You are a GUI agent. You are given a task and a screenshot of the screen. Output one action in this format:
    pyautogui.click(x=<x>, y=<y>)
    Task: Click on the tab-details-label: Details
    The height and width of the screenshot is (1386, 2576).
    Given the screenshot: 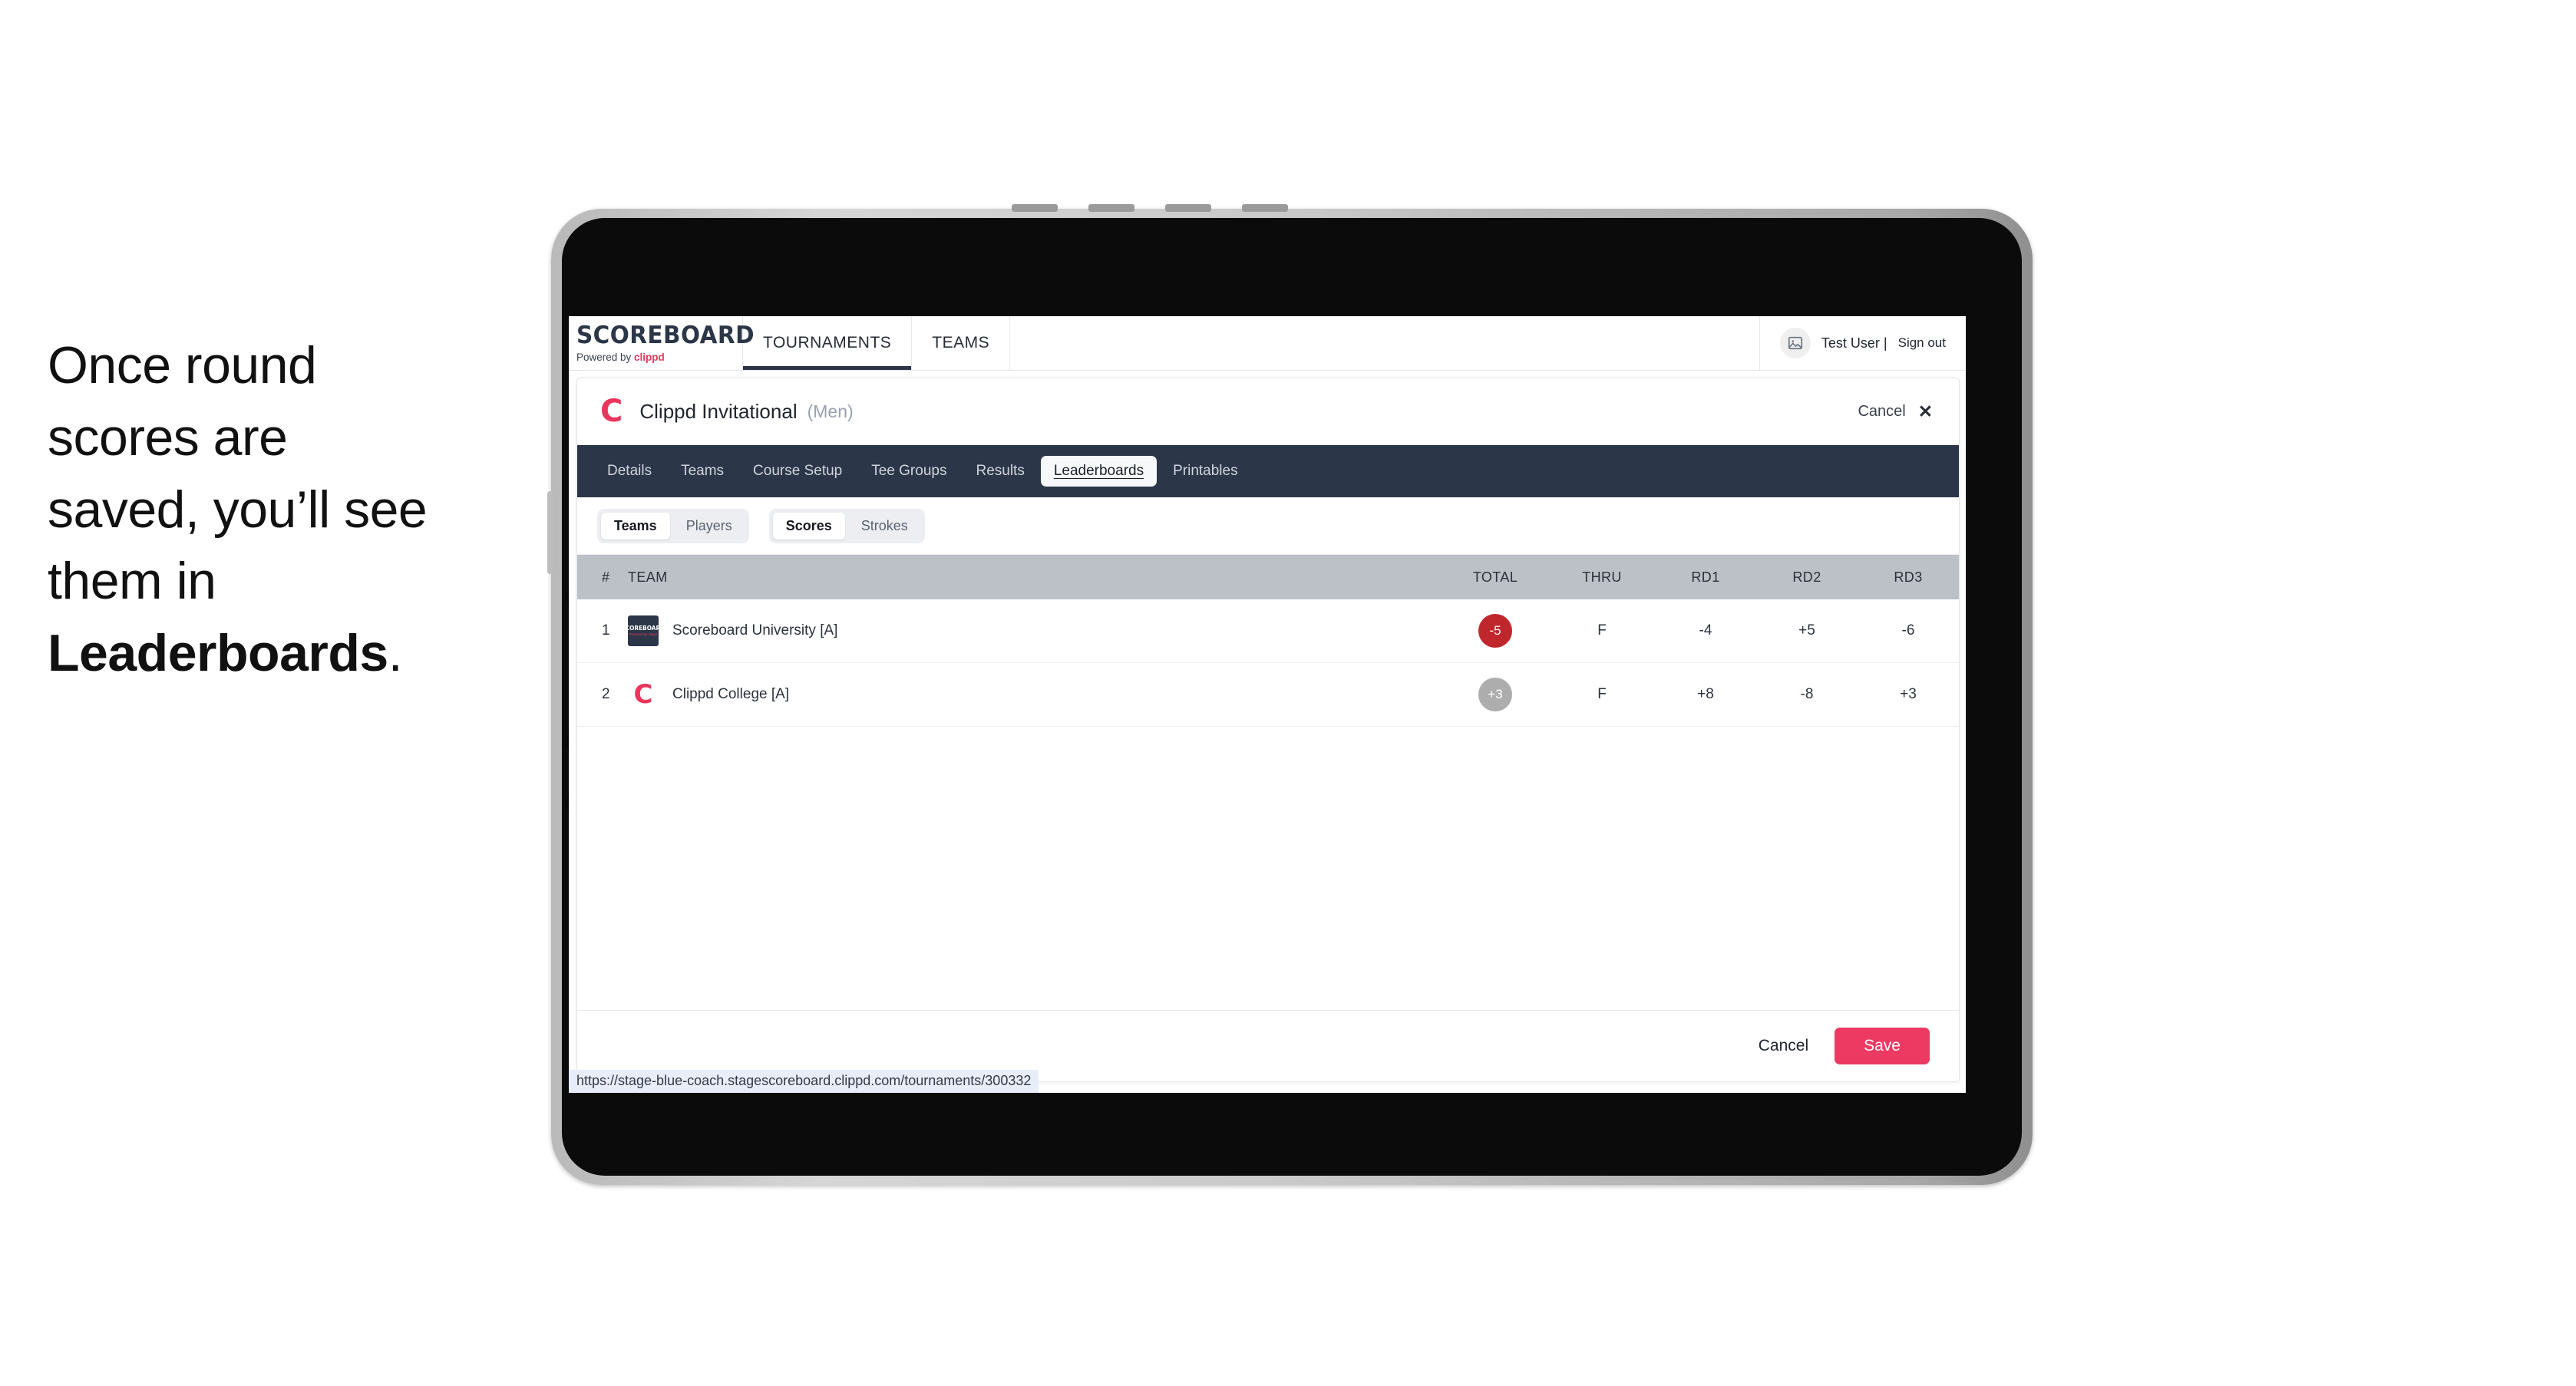 What is the action you would take?
    pyautogui.click(x=629, y=471)
    